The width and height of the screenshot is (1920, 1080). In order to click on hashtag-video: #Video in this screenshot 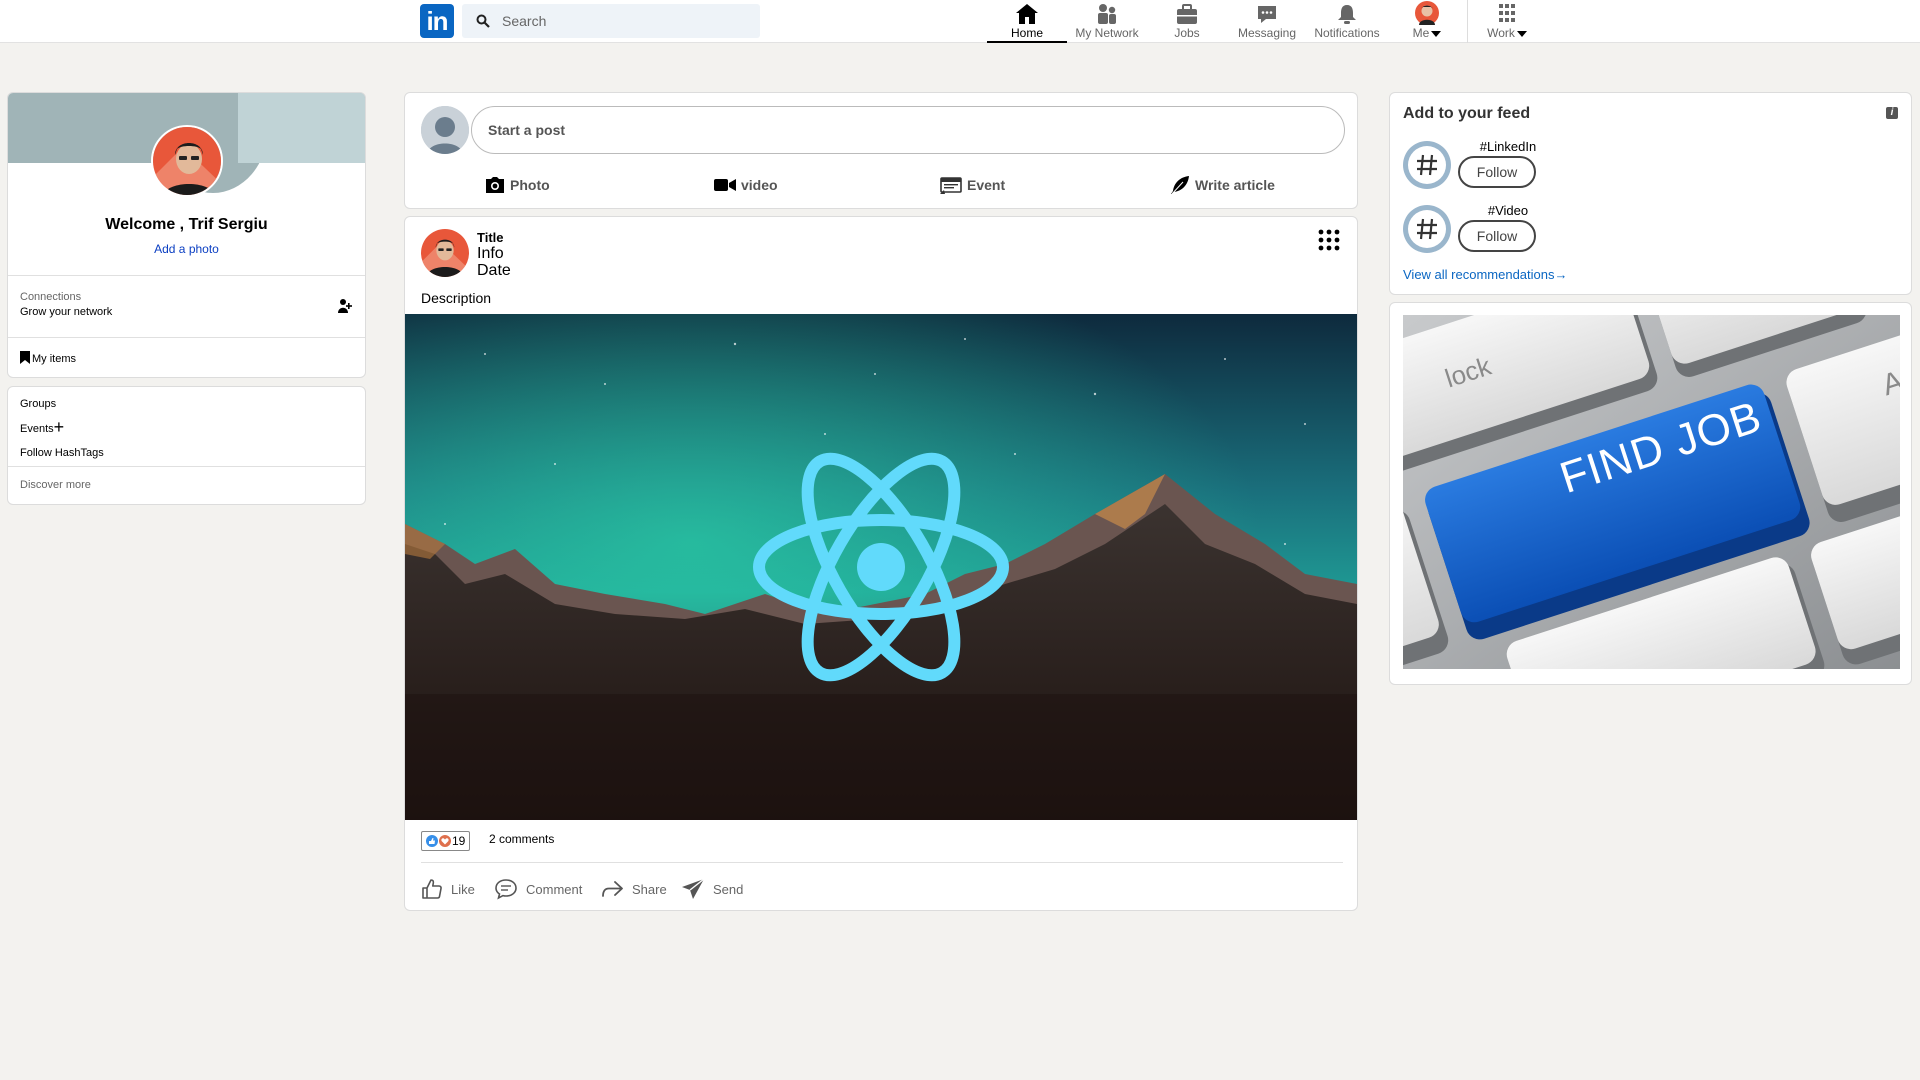, I will do `click(1508, 210)`.